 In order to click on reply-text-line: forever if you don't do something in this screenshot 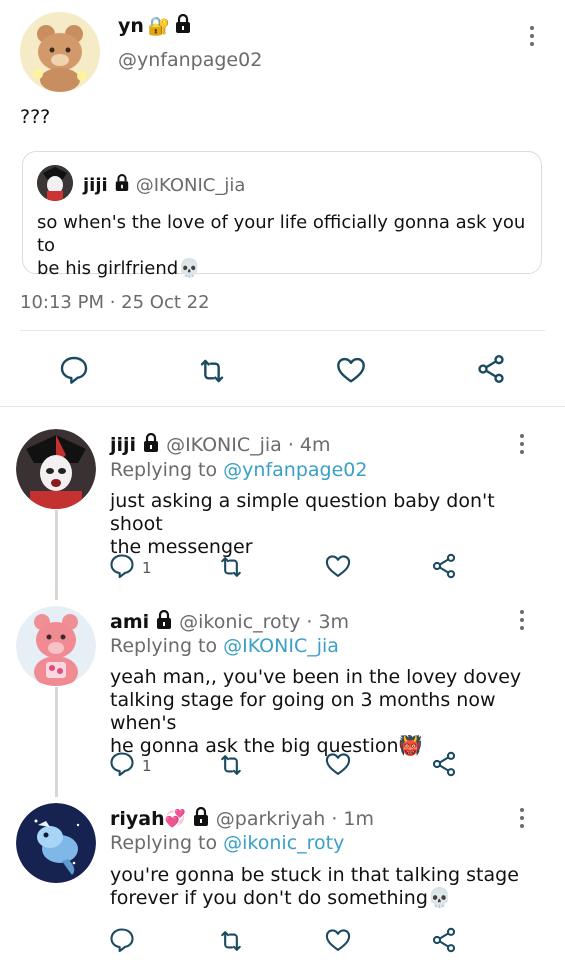, I will do `click(269, 898)`.